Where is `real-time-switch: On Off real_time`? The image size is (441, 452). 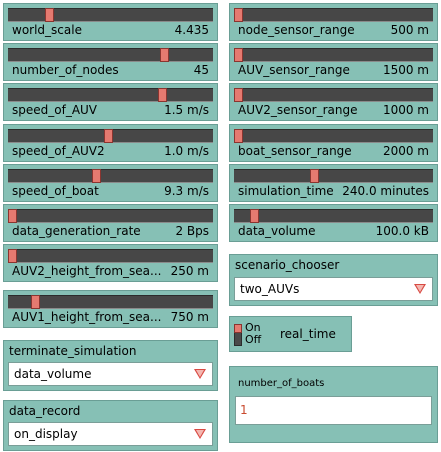
real-time-switch: On Off real_time is located at coordinates (290, 334).